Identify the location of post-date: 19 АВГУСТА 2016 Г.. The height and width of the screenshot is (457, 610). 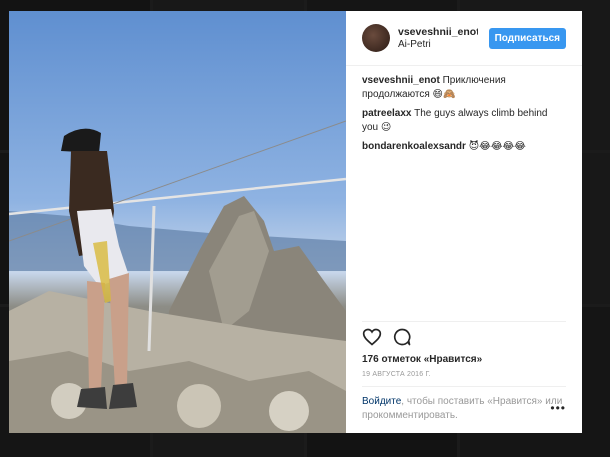
(464, 371).